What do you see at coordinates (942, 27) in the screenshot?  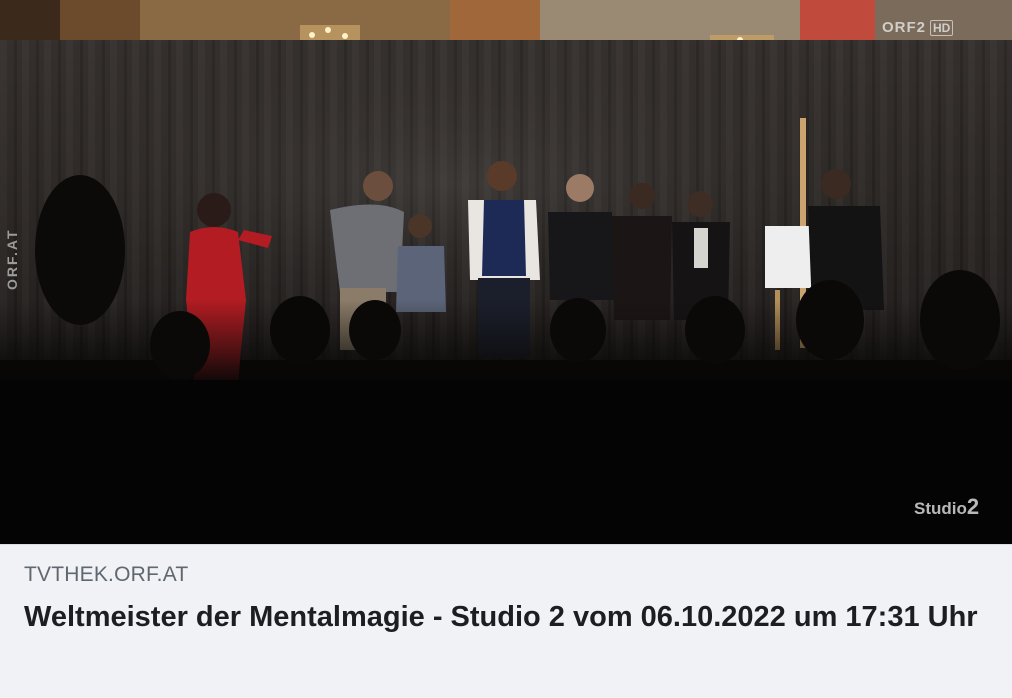 I see `hd-badge: HD` at bounding box center [942, 27].